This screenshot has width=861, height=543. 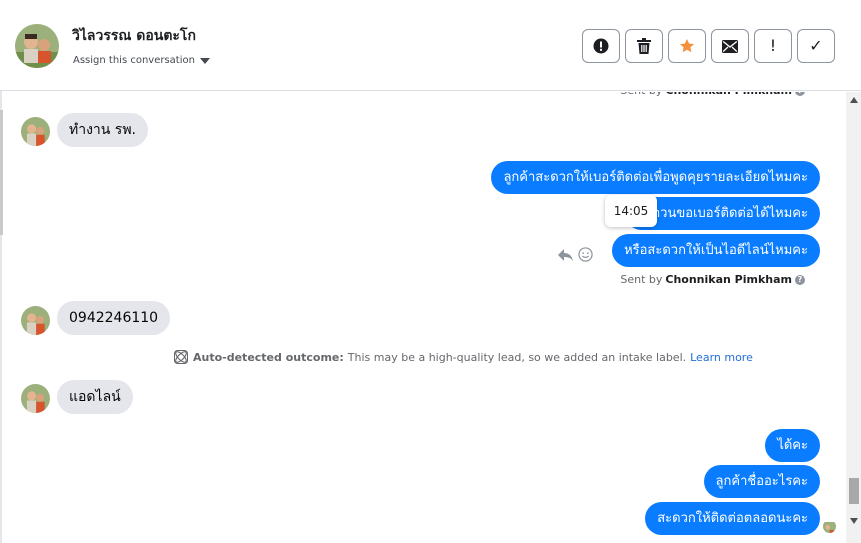 I want to click on assign-label: Assign this conversation, so click(x=134, y=60).